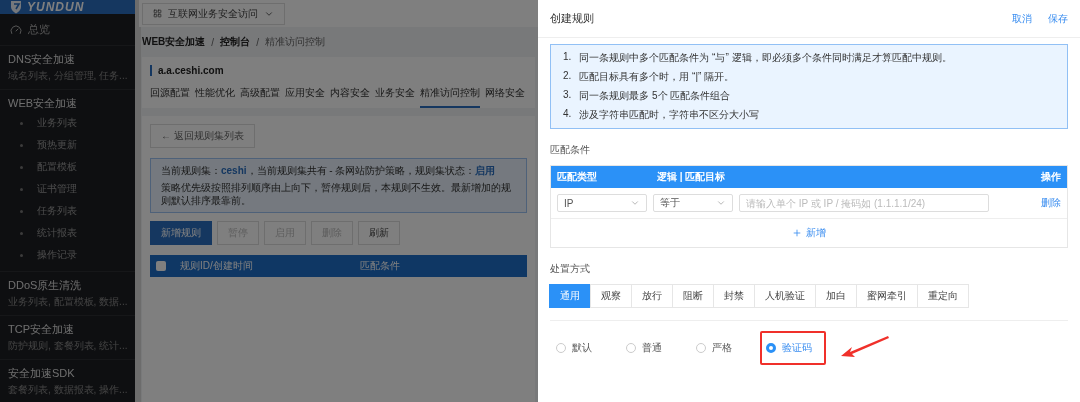 Image resolution: width=1080 pixels, height=402 pixels. Describe the element at coordinates (570, 296) in the screenshot. I see `action-tab: 通用` at that location.